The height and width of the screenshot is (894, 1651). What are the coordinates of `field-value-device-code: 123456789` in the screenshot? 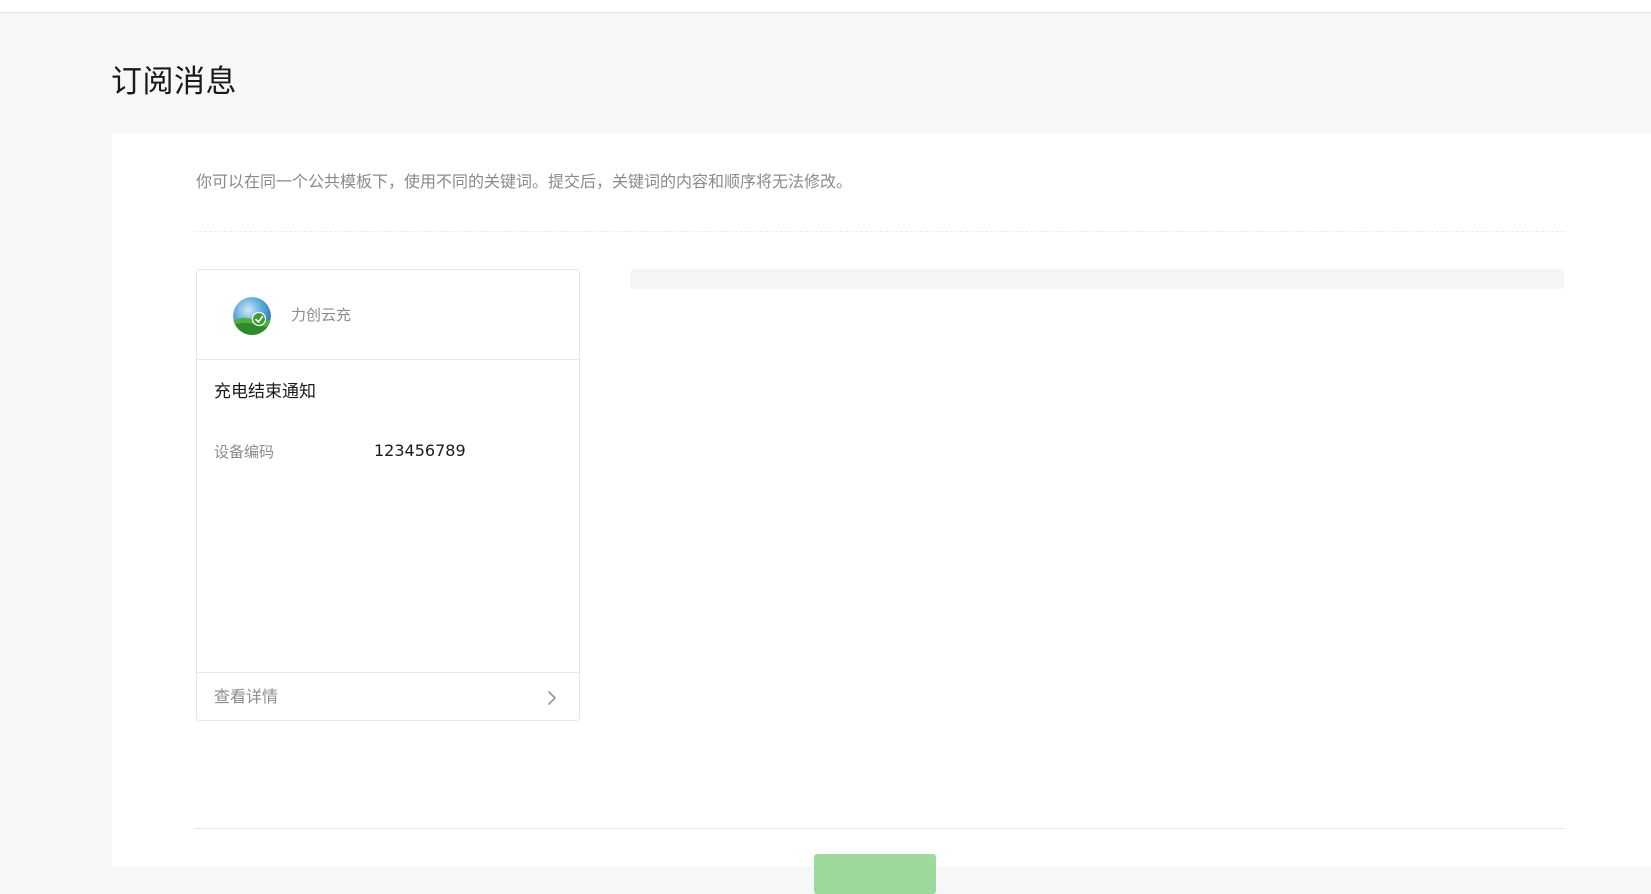 It's located at (420, 450).